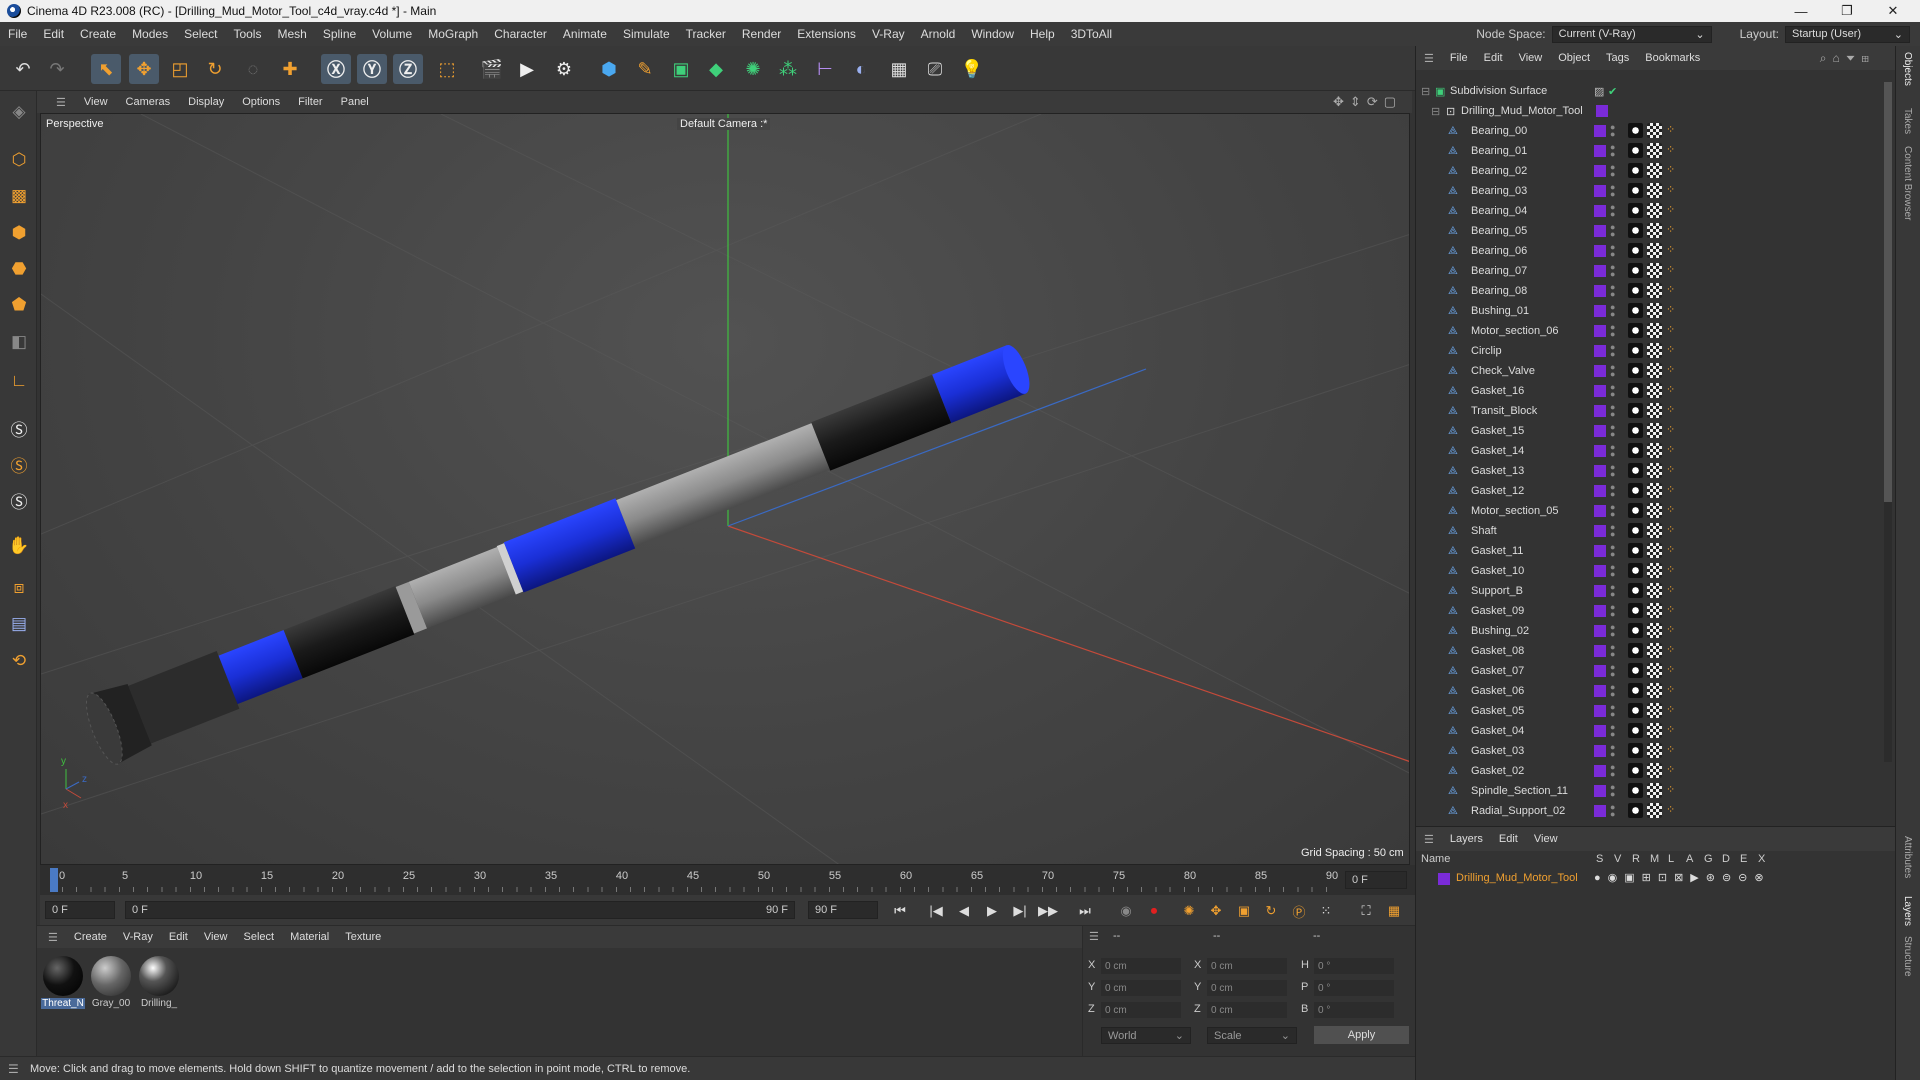 Image resolution: width=1920 pixels, height=1080 pixels. What do you see at coordinates (1354, 1010) in the screenshot?
I see `rotation-b-field: 0 °` at bounding box center [1354, 1010].